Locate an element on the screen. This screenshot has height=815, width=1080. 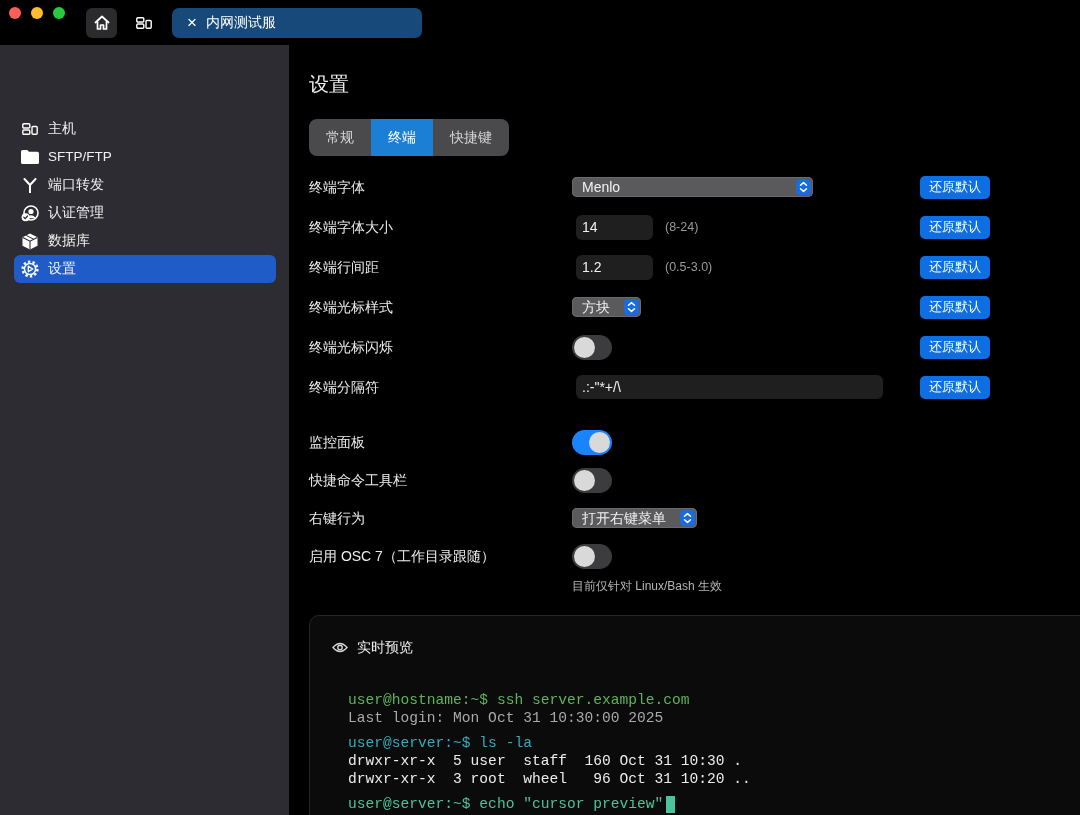
note-text: 目前仅针对 Linux/Bash 生效 is located at coordinates (647, 586).